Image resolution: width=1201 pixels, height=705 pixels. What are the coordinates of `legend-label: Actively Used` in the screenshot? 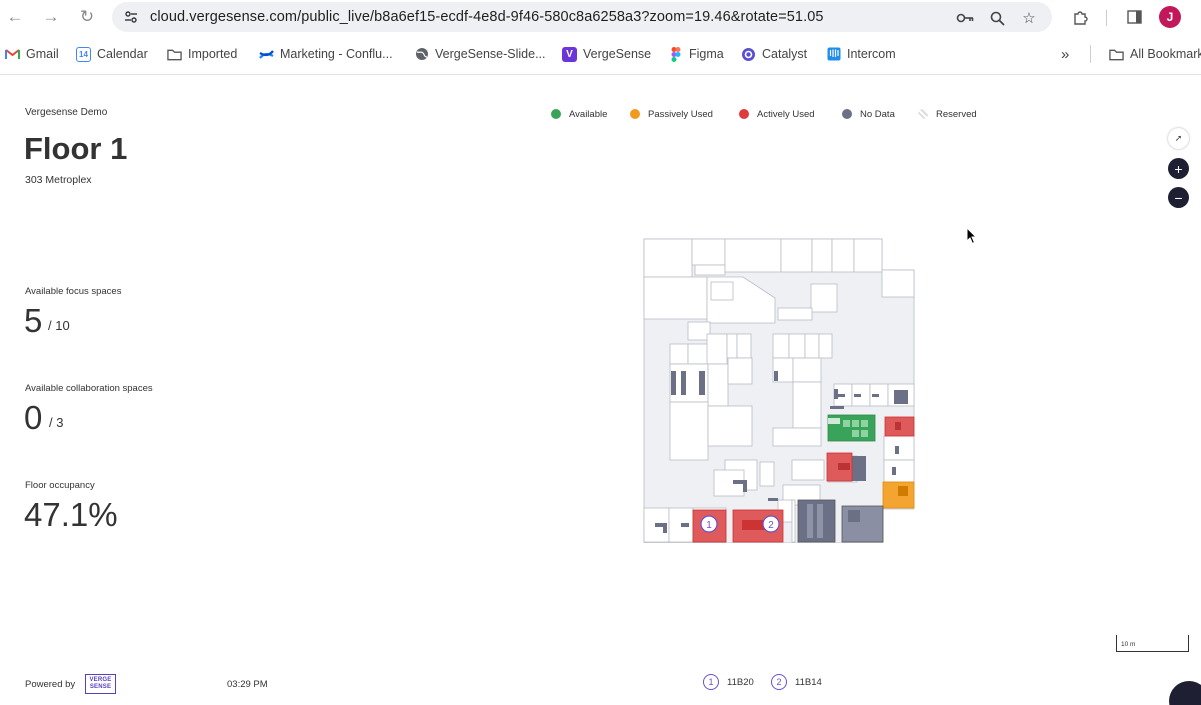 It's located at (786, 114).